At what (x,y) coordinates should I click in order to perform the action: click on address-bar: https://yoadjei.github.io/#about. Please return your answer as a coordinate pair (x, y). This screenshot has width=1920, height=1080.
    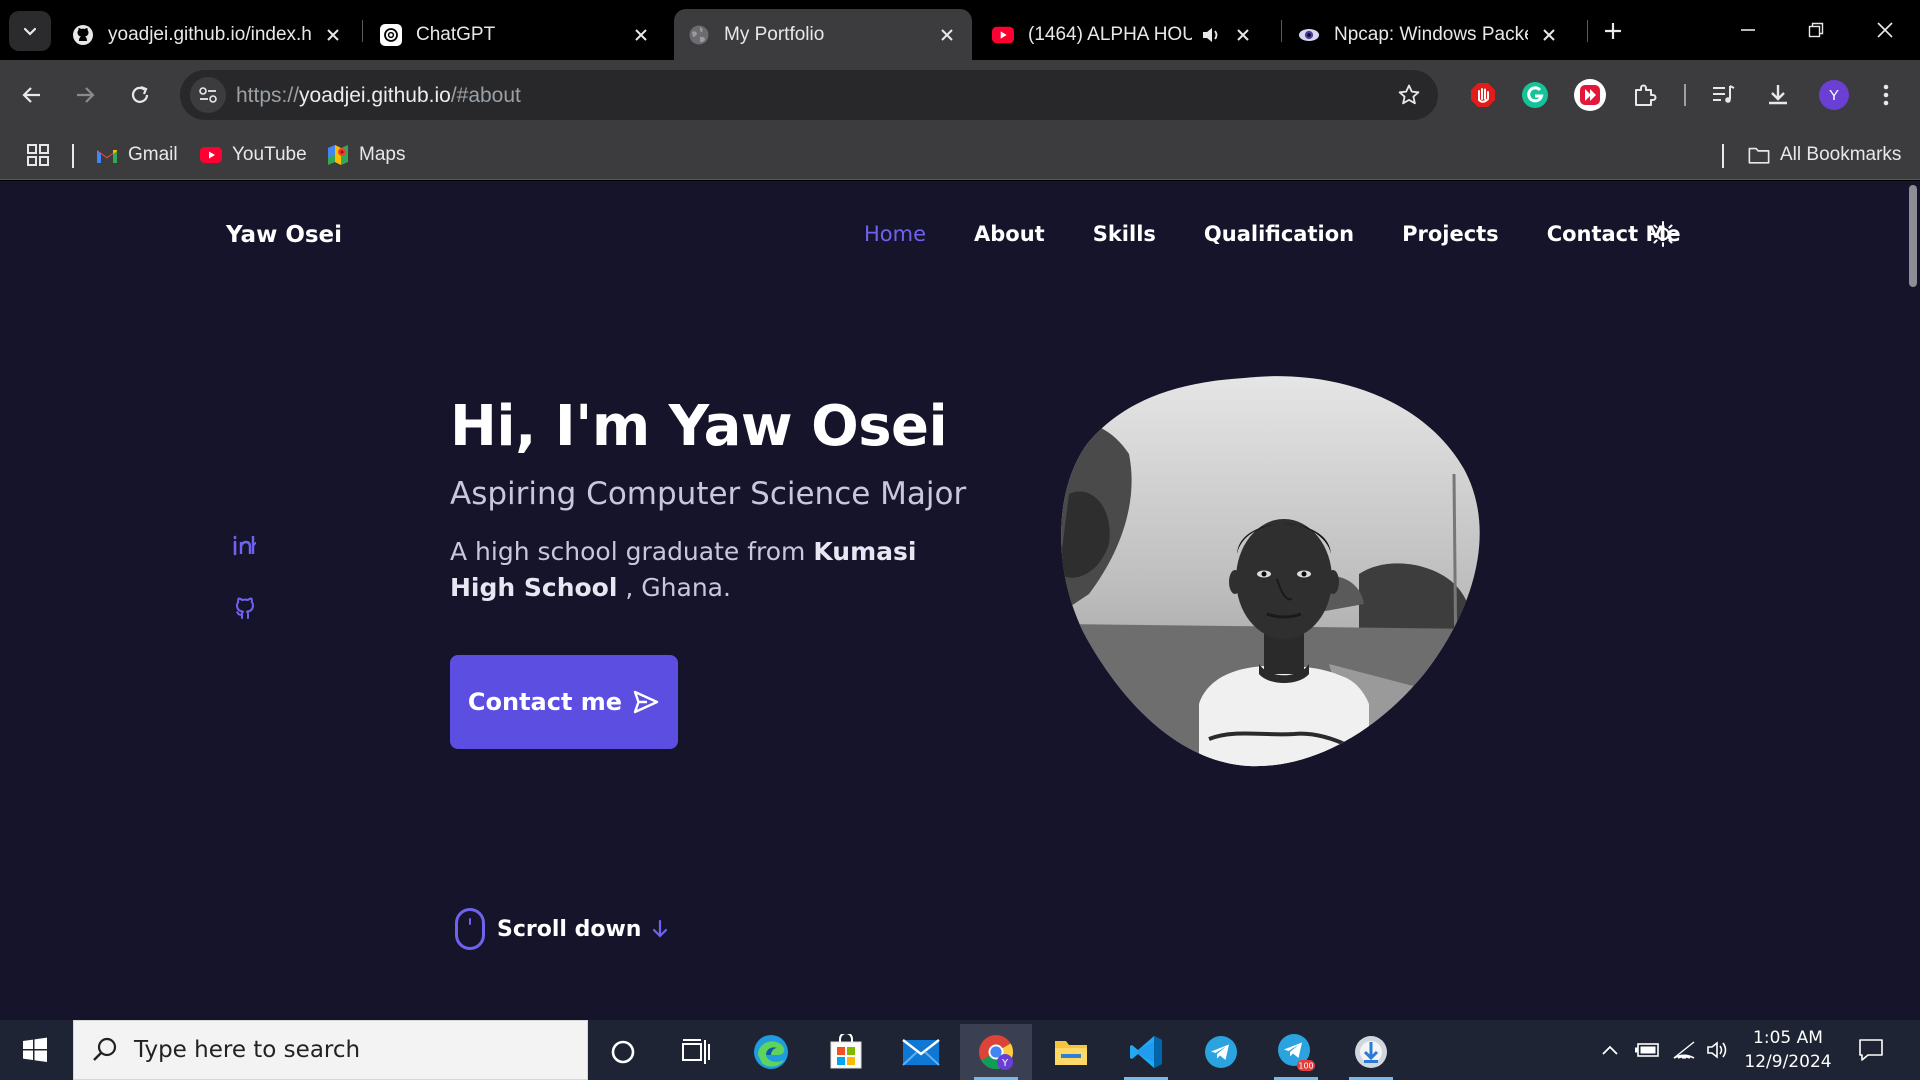
    Looking at the image, I should click on (809, 95).